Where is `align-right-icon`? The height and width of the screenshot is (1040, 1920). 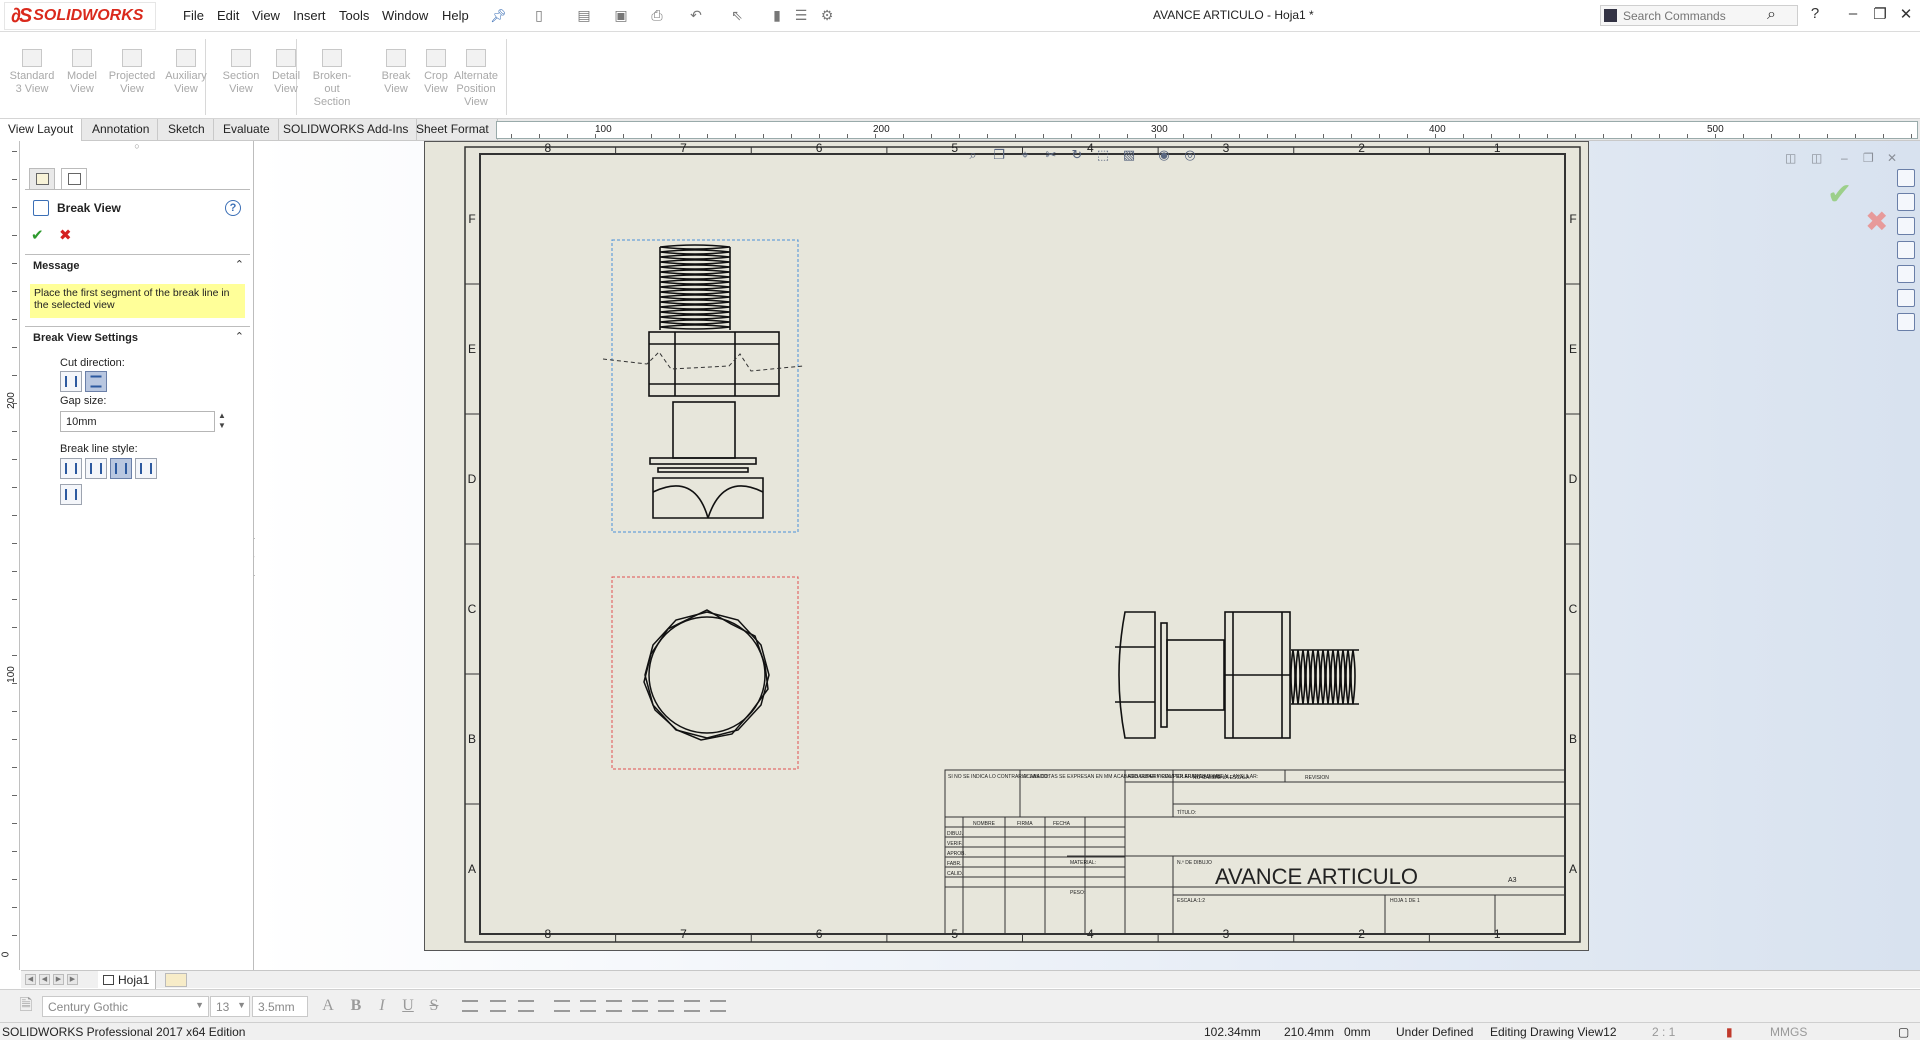 align-right-icon is located at coordinates (526, 1006).